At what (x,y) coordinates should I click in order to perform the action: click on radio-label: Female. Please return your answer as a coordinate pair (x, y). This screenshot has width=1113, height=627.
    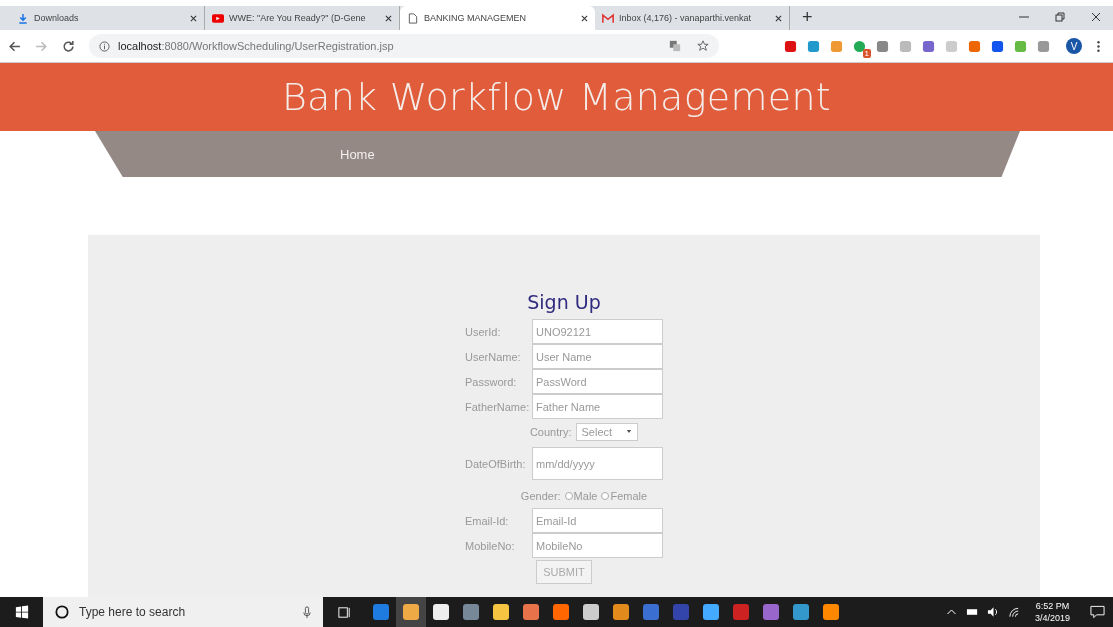
    Looking at the image, I should click on (629, 495).